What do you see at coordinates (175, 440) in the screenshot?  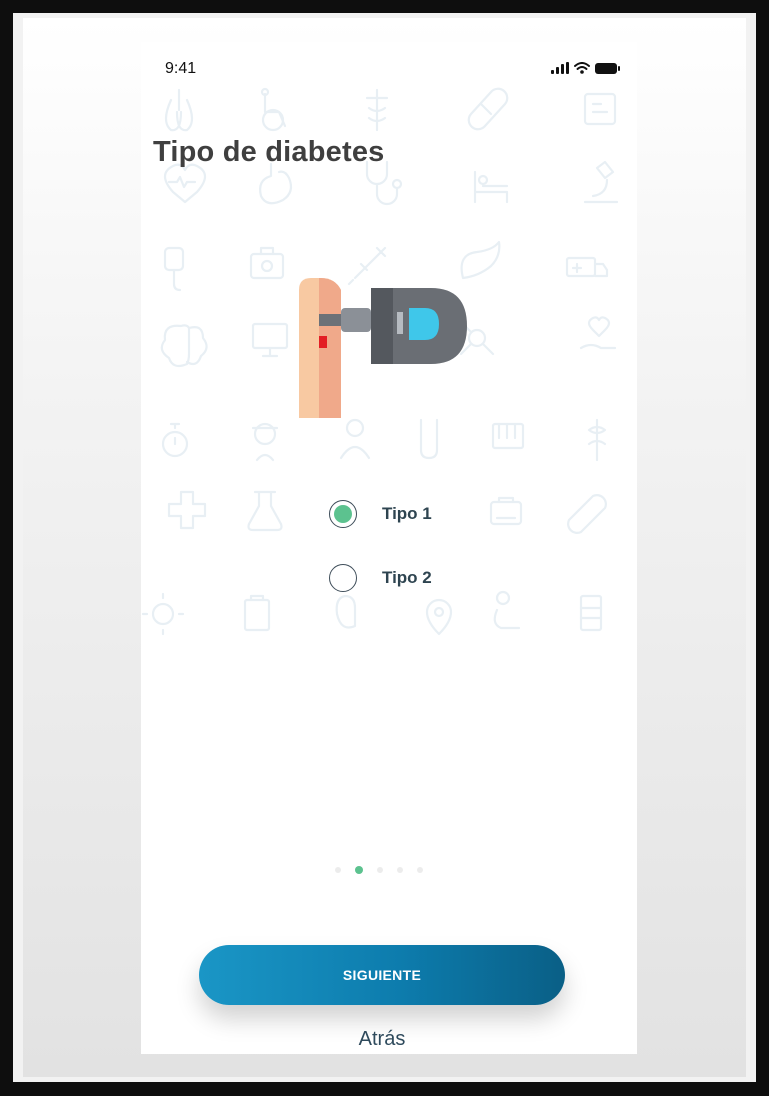 I see `stopwatch-icon` at bounding box center [175, 440].